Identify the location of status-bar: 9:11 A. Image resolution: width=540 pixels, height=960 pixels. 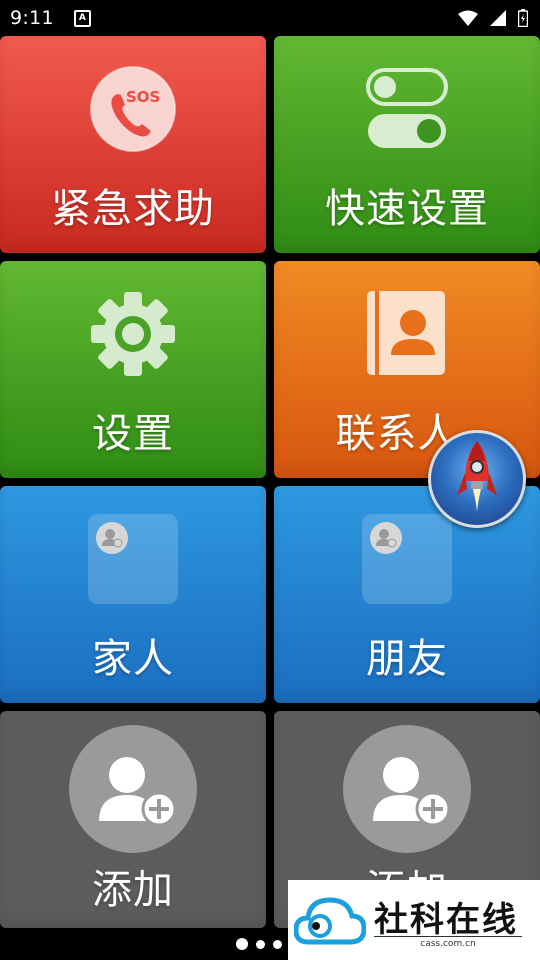
(270, 18).